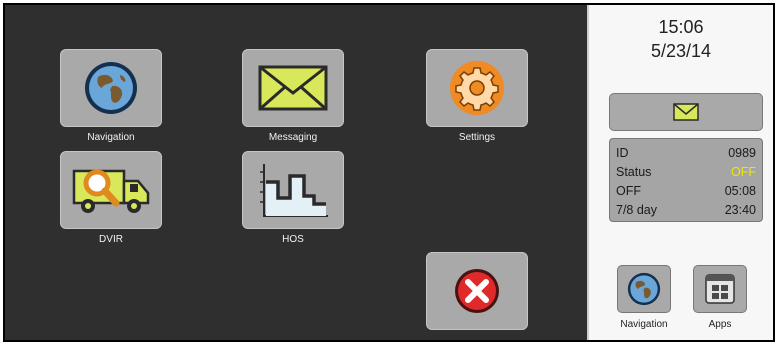  I want to click on apps-grid-icon, so click(720, 289).